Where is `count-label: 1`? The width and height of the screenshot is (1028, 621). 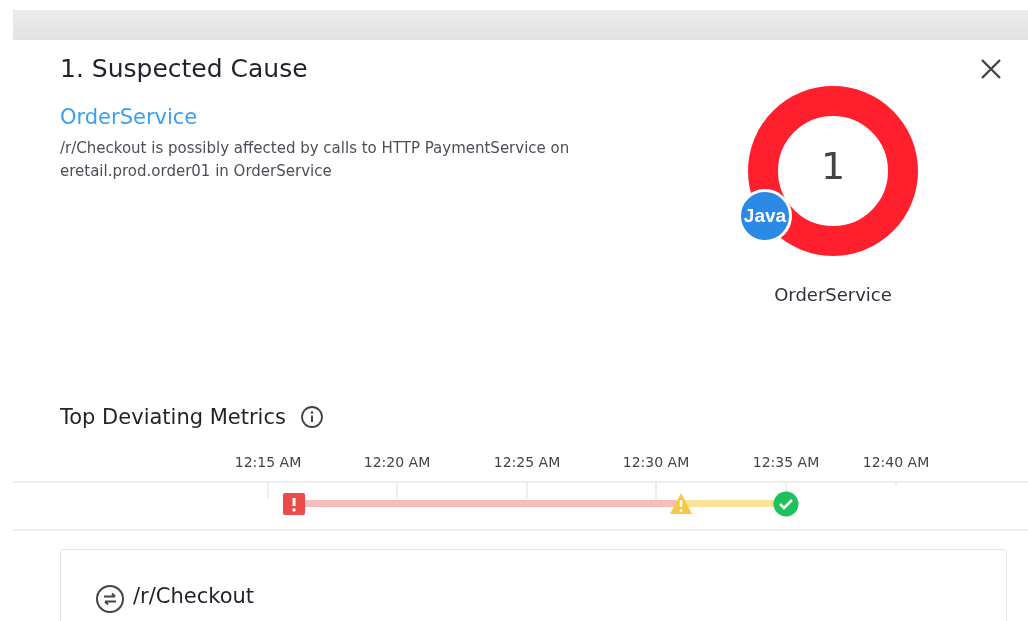
count-label: 1 is located at coordinates (833, 166).